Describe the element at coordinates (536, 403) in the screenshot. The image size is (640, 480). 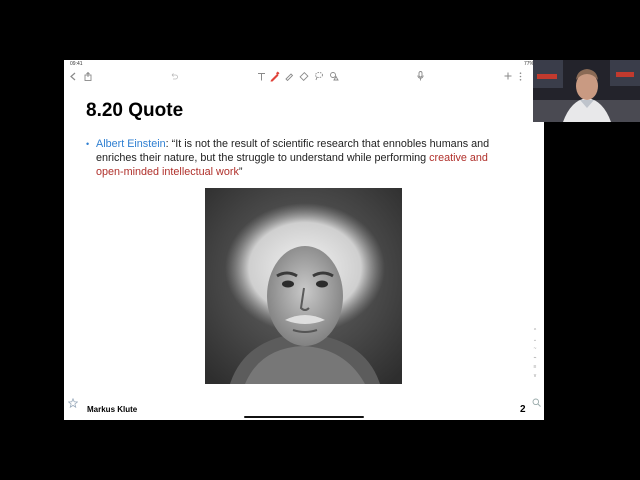
I see `zoom-icon` at that location.